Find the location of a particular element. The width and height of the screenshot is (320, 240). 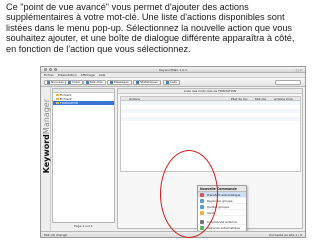

new-button: Nouveau is located at coordinates (56, 82).